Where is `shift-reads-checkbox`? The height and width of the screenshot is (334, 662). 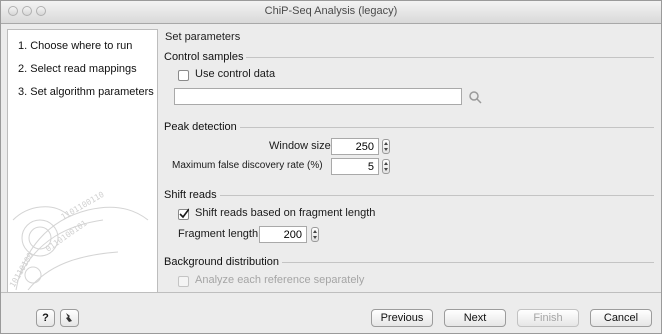
shift-reads-checkbox is located at coordinates (183, 214).